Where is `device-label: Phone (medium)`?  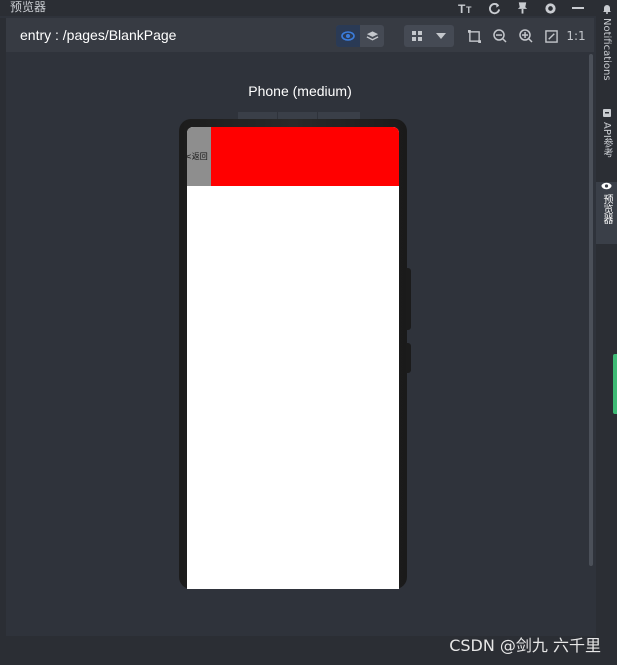
device-label: Phone (medium) is located at coordinates (300, 91).